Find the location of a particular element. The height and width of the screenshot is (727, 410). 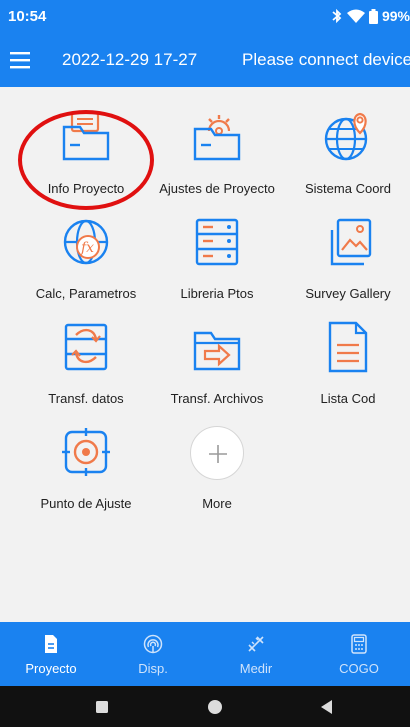

grid-item-calc-parametros: fx Calc, Parametros is located at coordinates (86, 250).